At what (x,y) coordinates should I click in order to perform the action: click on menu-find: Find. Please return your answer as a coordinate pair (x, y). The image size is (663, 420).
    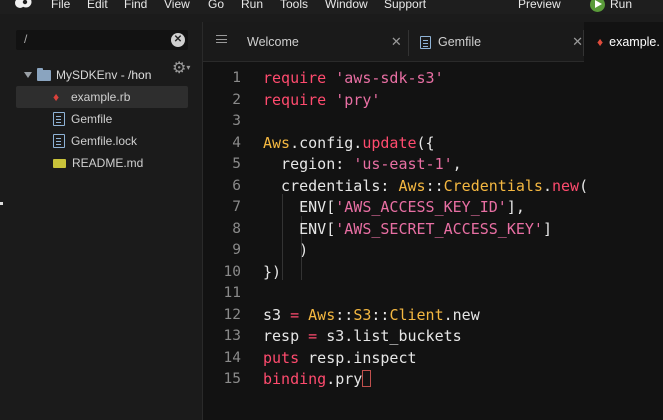
    Looking at the image, I should click on (135, 5).